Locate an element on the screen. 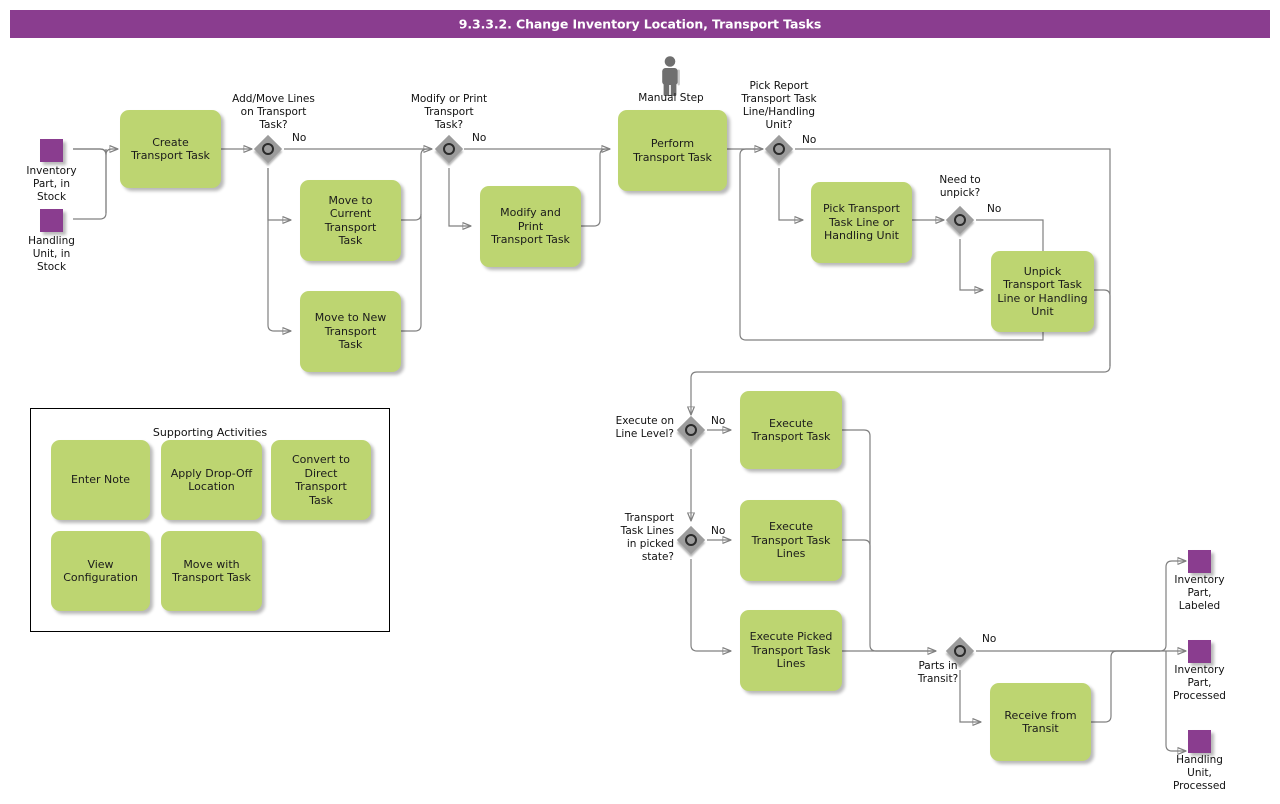 This screenshot has width=1280, height=804. support-task-convert-to-direct-transport-task: Convert to Direct Transport Task is located at coordinates (321, 480).